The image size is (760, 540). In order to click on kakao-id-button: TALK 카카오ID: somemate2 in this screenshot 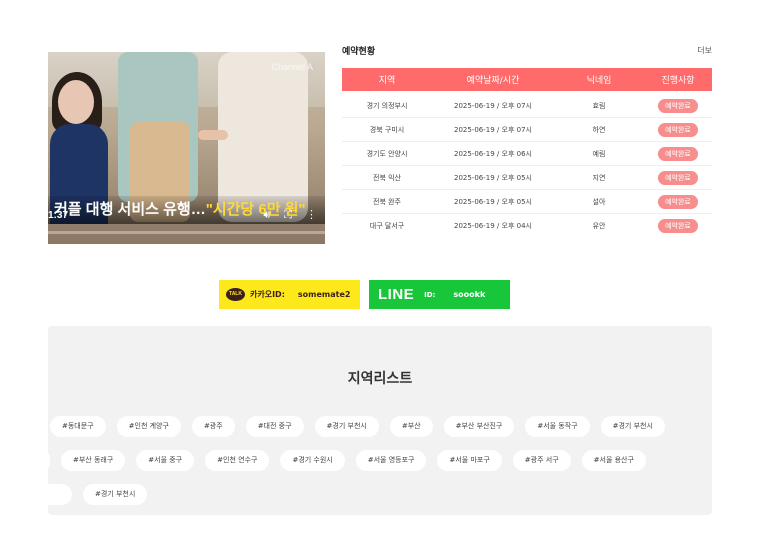, I will do `click(289, 294)`.